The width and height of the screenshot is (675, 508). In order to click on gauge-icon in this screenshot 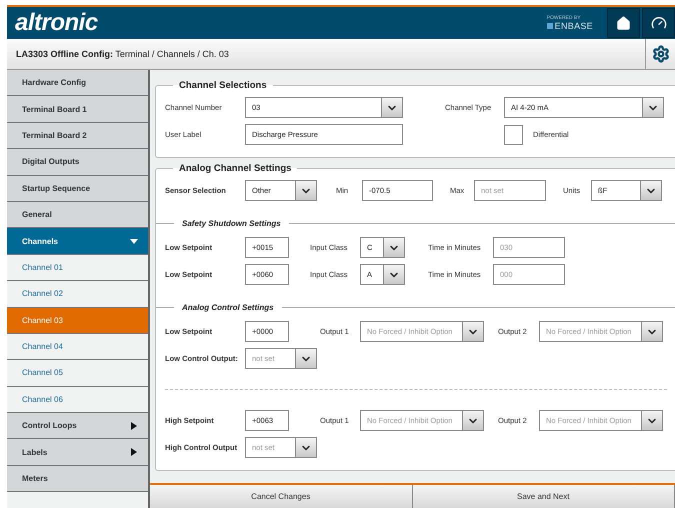, I will do `click(658, 23)`.